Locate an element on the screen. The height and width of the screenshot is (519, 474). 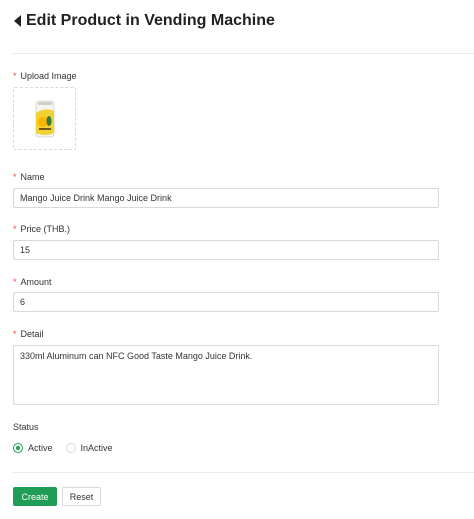
name-input: Mango Juice Drink Mango Juice Drink is located at coordinates (226, 198).